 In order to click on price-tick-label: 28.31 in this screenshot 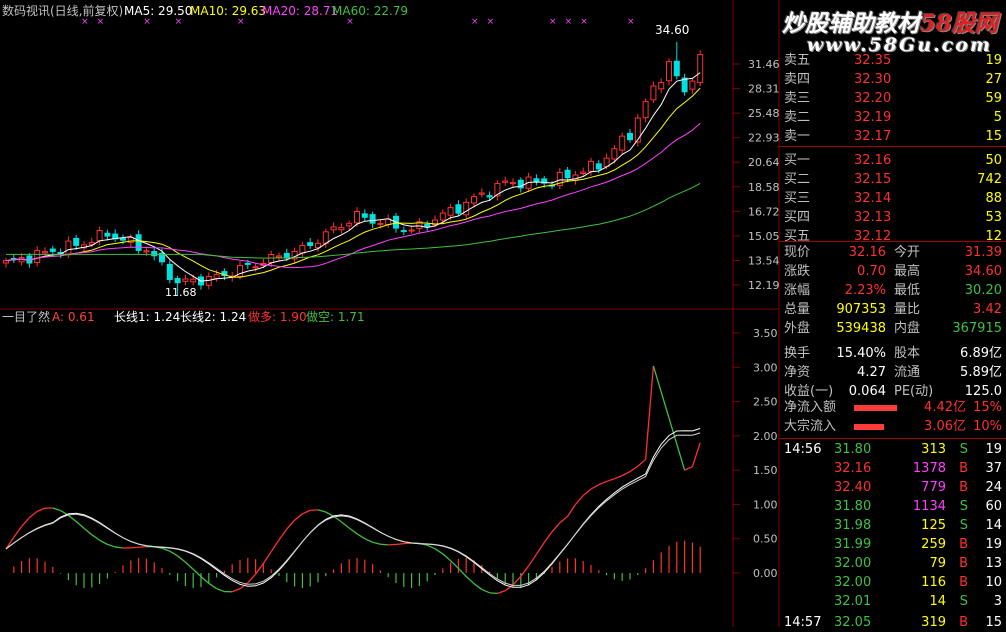, I will do `click(764, 89)`.